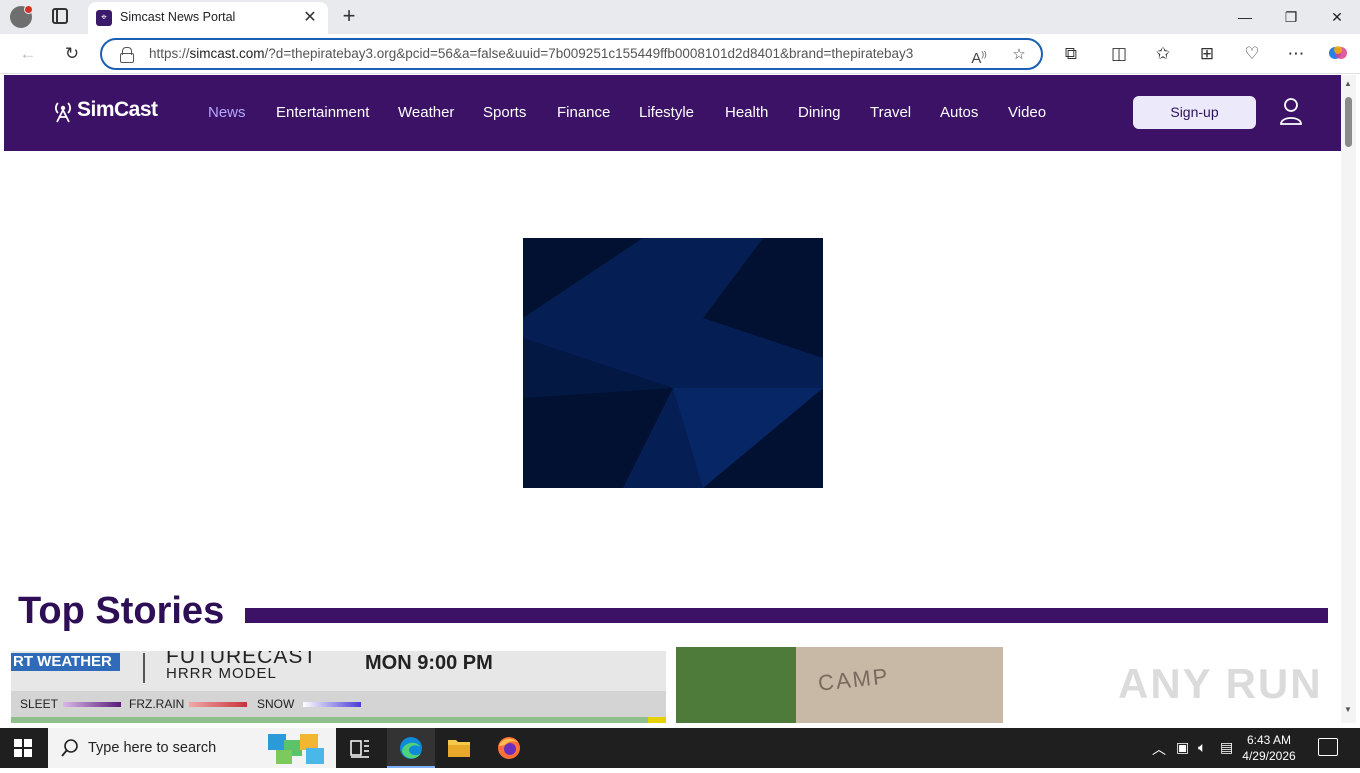 The height and width of the screenshot is (773, 1360). I want to click on scroll-thumb, so click(1348, 122).